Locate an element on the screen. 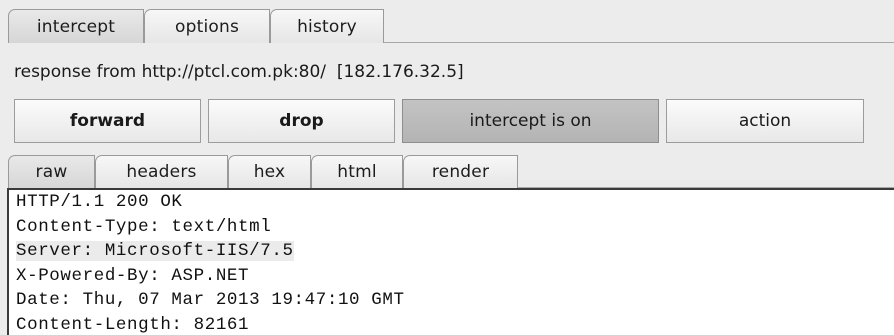 The width and height of the screenshot is (894, 335). tab-strip-divider is located at coordinates (639, 42).